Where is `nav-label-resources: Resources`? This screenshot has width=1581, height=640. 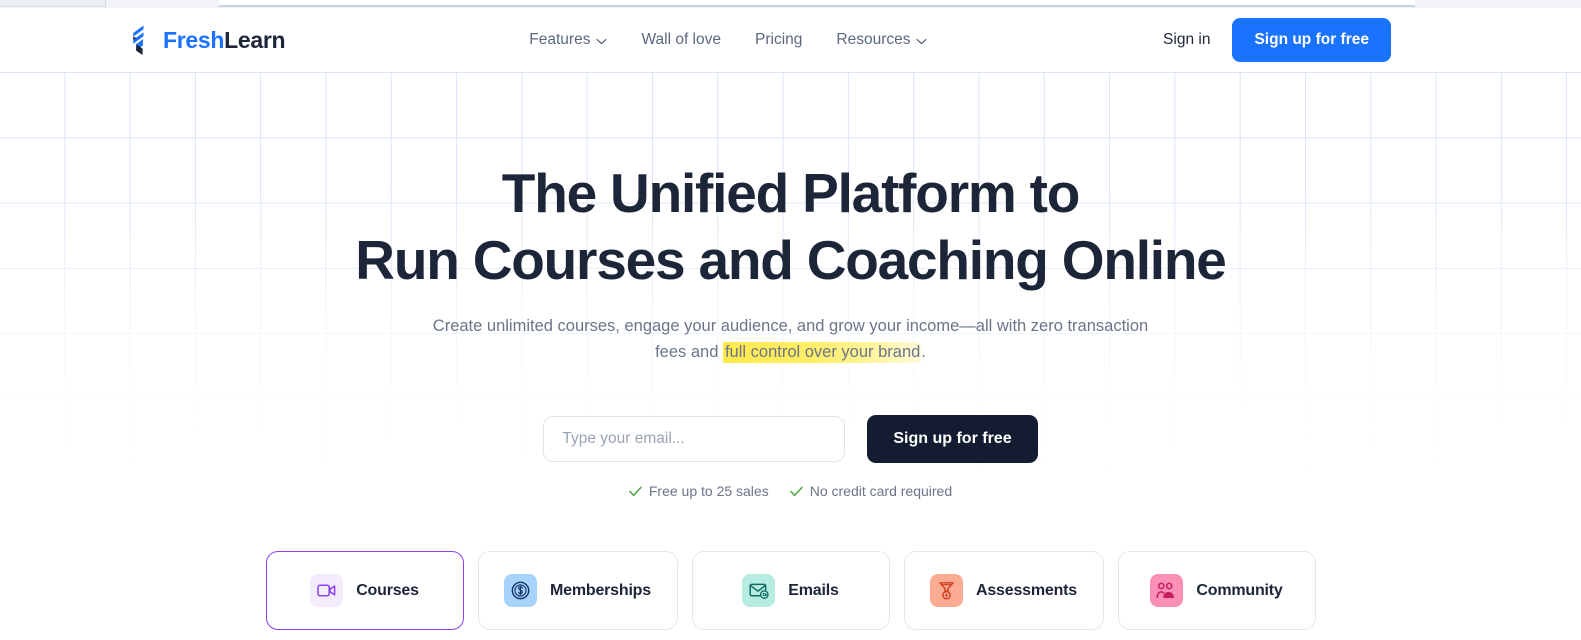
nav-label-resources: Resources is located at coordinates (873, 39).